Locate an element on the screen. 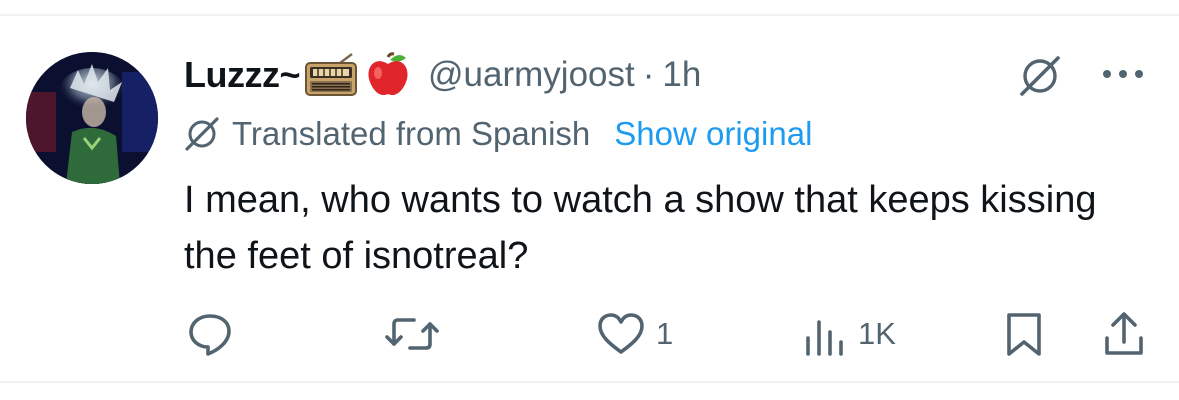 The height and width of the screenshot is (400, 1179). bookmark-button is located at coordinates (1024, 334).